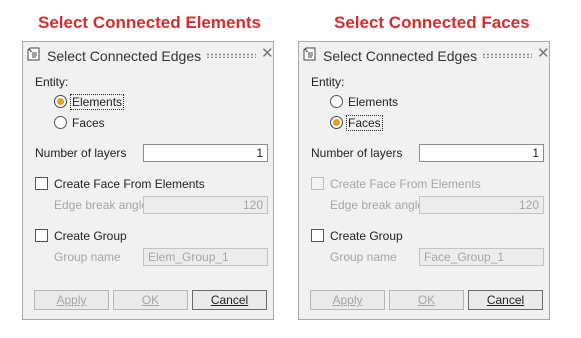  Describe the element at coordinates (149, 22) in the screenshot. I see `caption-select-connected-elements: Select Connected Elements` at that location.